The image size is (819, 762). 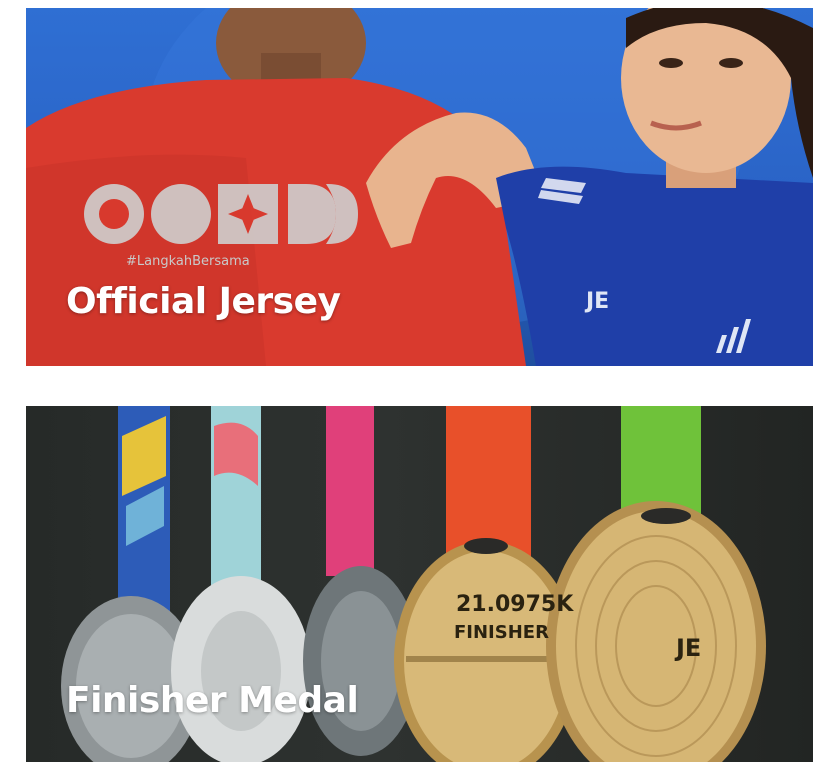 I want to click on jersey-hashtag: #LangkahBersama, so click(x=188, y=261).